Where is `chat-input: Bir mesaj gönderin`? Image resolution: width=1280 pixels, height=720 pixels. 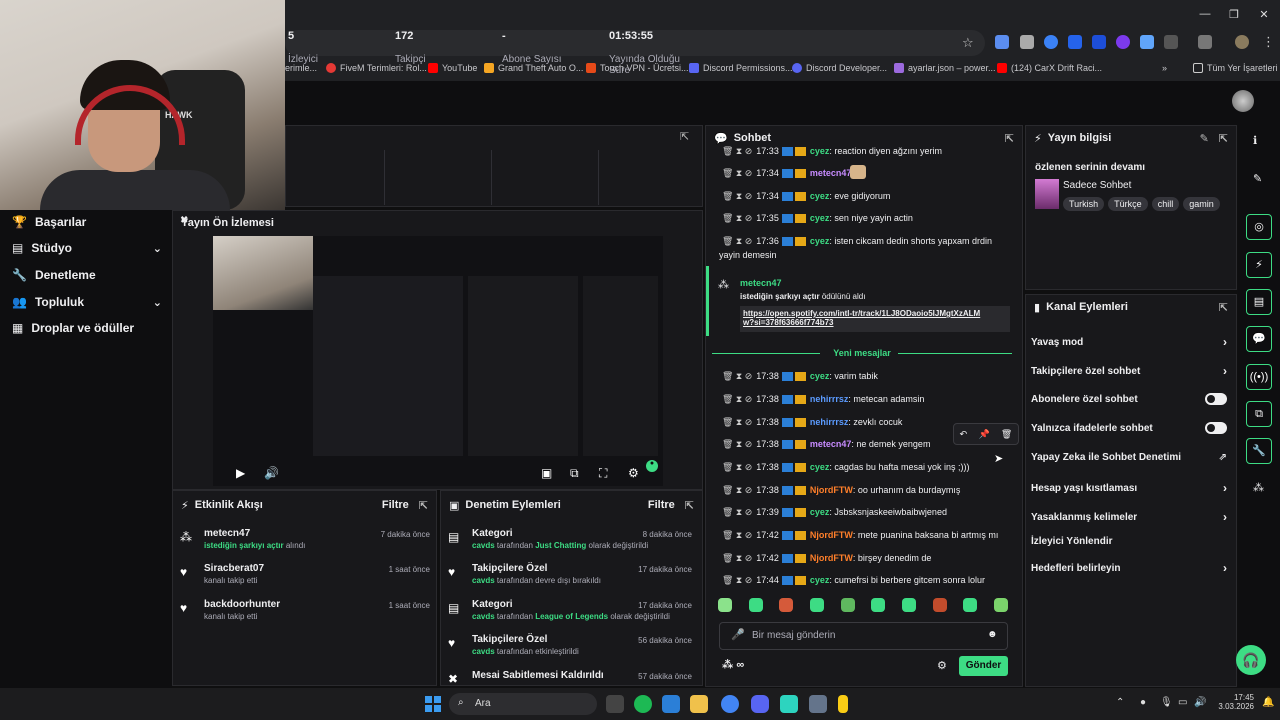 chat-input: Bir mesaj gönderin is located at coordinates (863, 636).